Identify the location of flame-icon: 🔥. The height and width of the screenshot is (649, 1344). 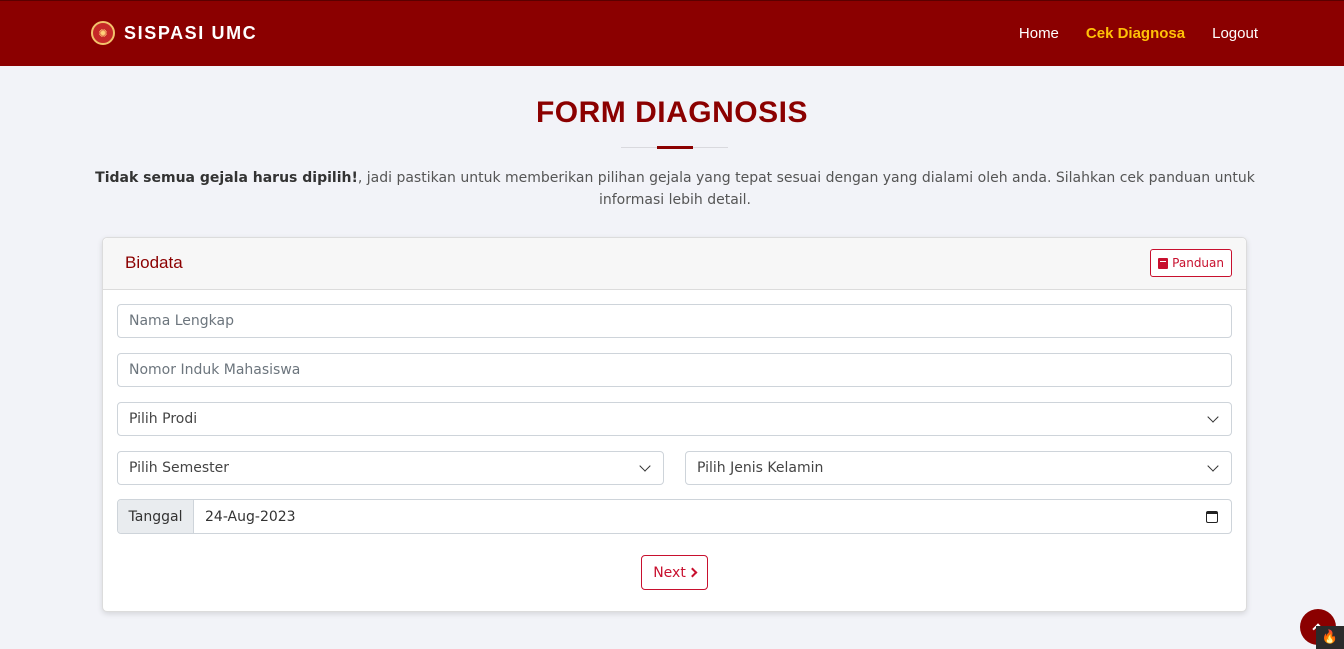
(1330, 637).